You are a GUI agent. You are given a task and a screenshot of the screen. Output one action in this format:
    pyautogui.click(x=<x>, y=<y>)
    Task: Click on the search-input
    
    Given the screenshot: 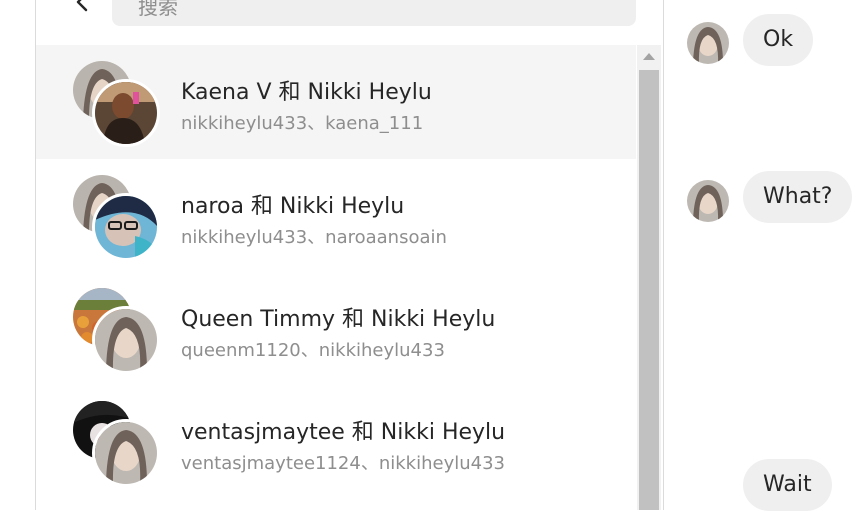 What is the action you would take?
    pyautogui.click(x=378, y=14)
    